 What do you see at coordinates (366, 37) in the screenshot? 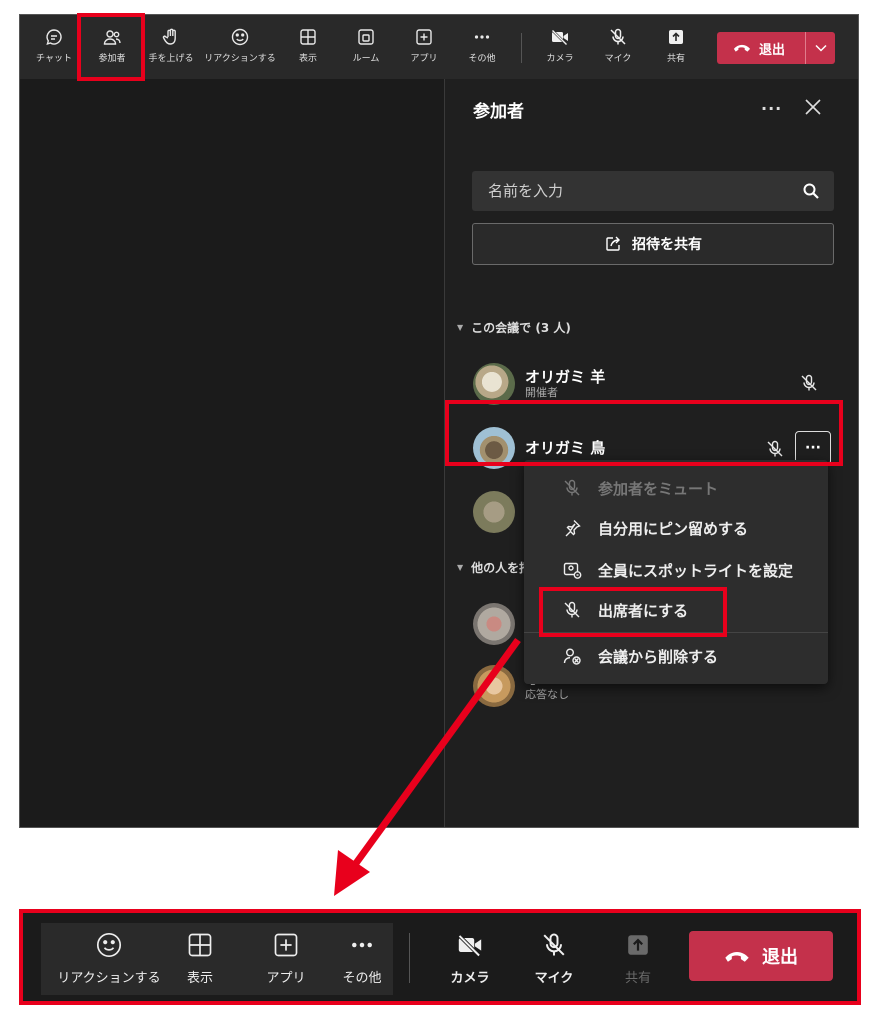
I see `rooms-icon` at bounding box center [366, 37].